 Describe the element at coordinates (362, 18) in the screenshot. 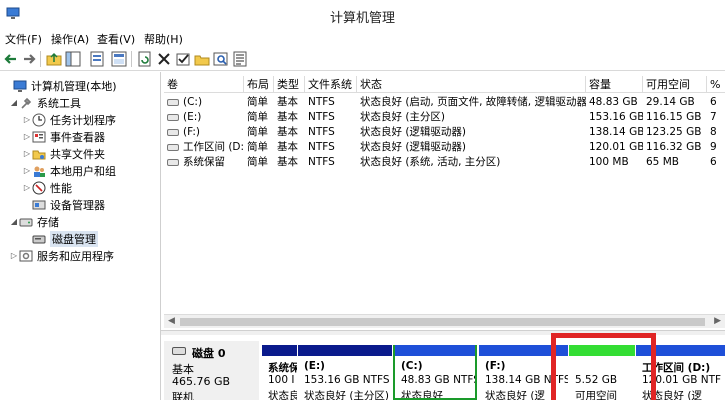

I see `window-title: 计算机管理` at that location.